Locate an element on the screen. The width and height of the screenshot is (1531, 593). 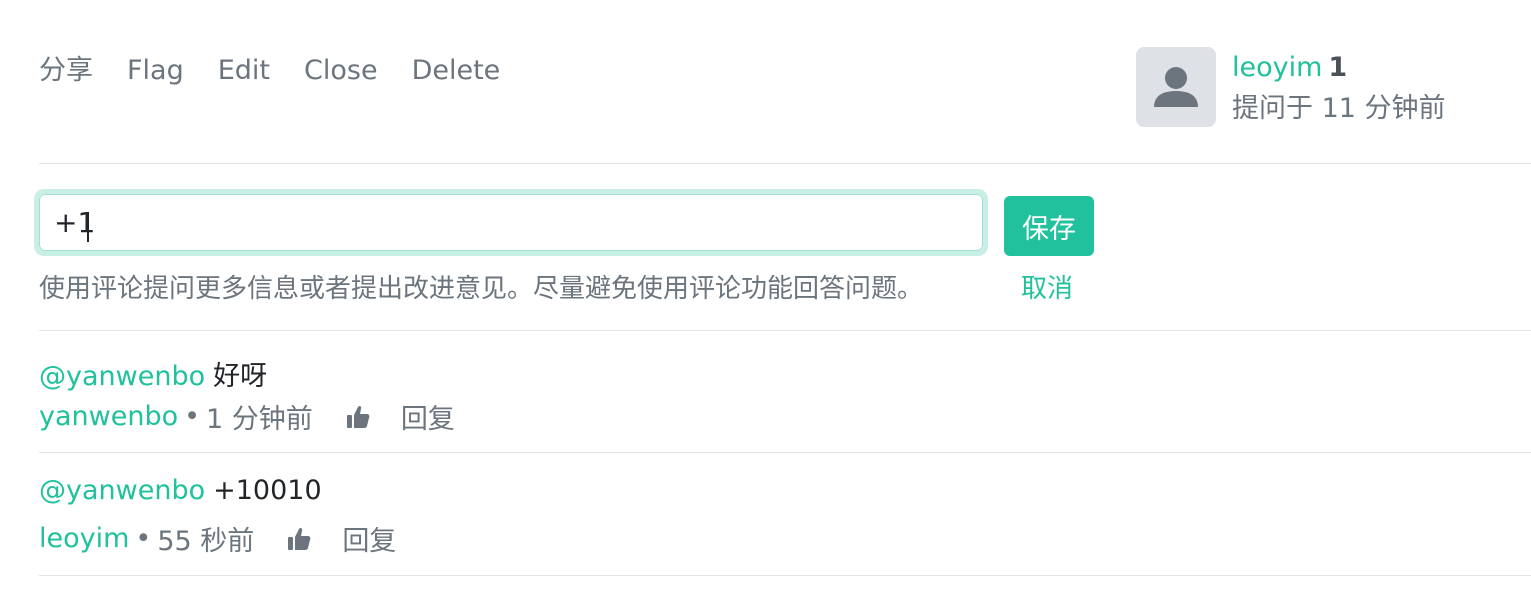
comment-meta: yanwenbo • 1 分钟前 回复 is located at coordinates (247, 416).